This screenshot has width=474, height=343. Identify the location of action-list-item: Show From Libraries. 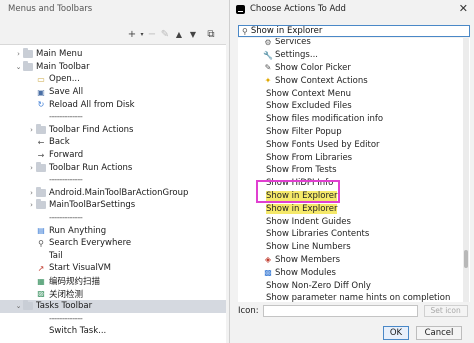
(354, 157).